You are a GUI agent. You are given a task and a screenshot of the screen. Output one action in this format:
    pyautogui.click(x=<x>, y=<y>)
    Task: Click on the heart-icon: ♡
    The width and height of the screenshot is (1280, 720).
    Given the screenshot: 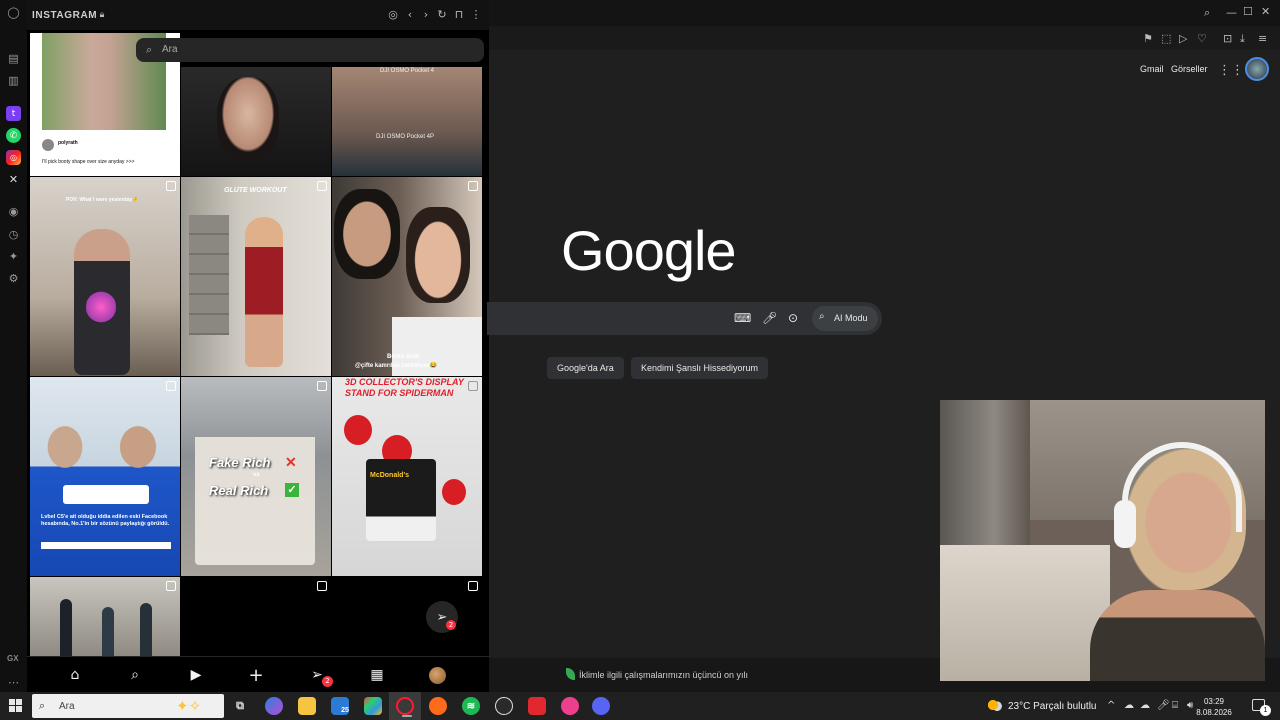 What is the action you would take?
    pyautogui.click(x=1202, y=38)
    